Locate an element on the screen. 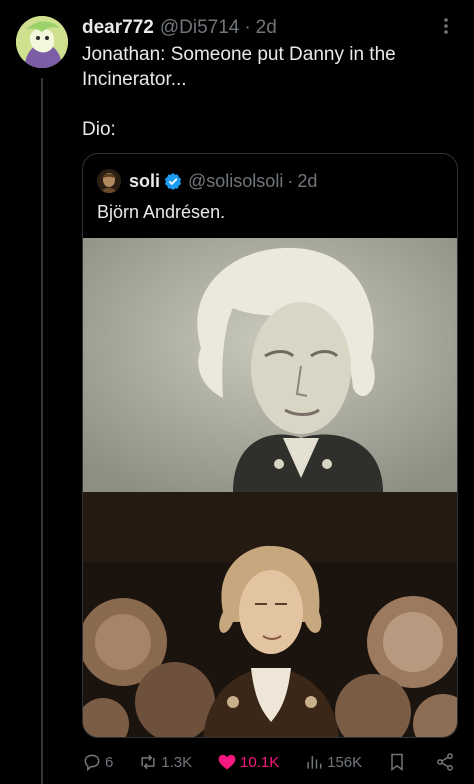 The width and height of the screenshot is (474, 784). repost-button: 1.3K is located at coordinates (165, 762).